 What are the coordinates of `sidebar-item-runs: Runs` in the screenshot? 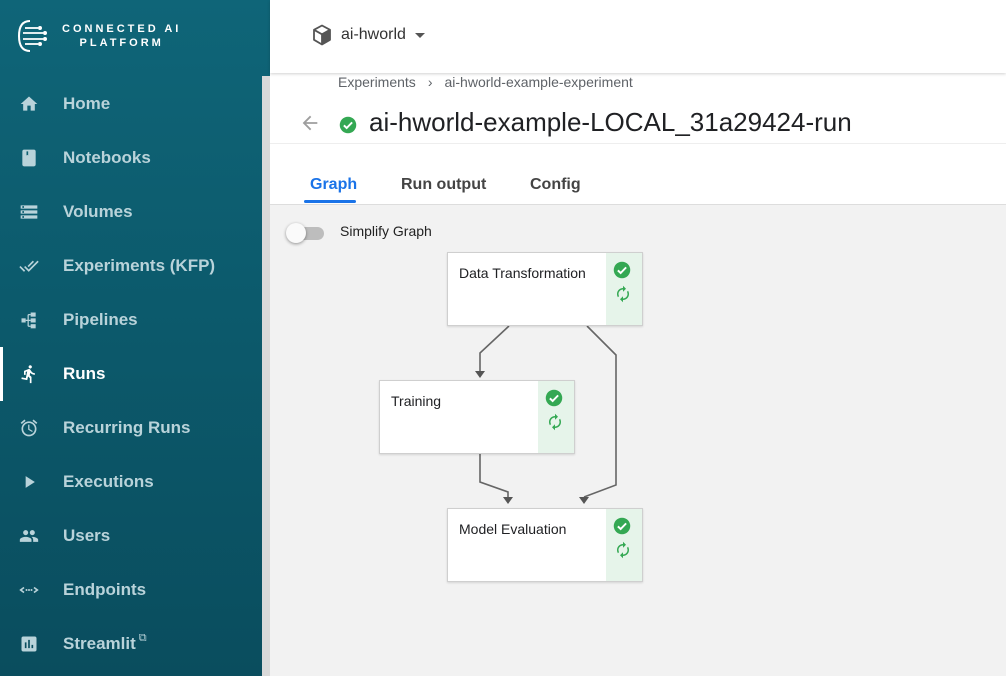 It's located at (131, 374).